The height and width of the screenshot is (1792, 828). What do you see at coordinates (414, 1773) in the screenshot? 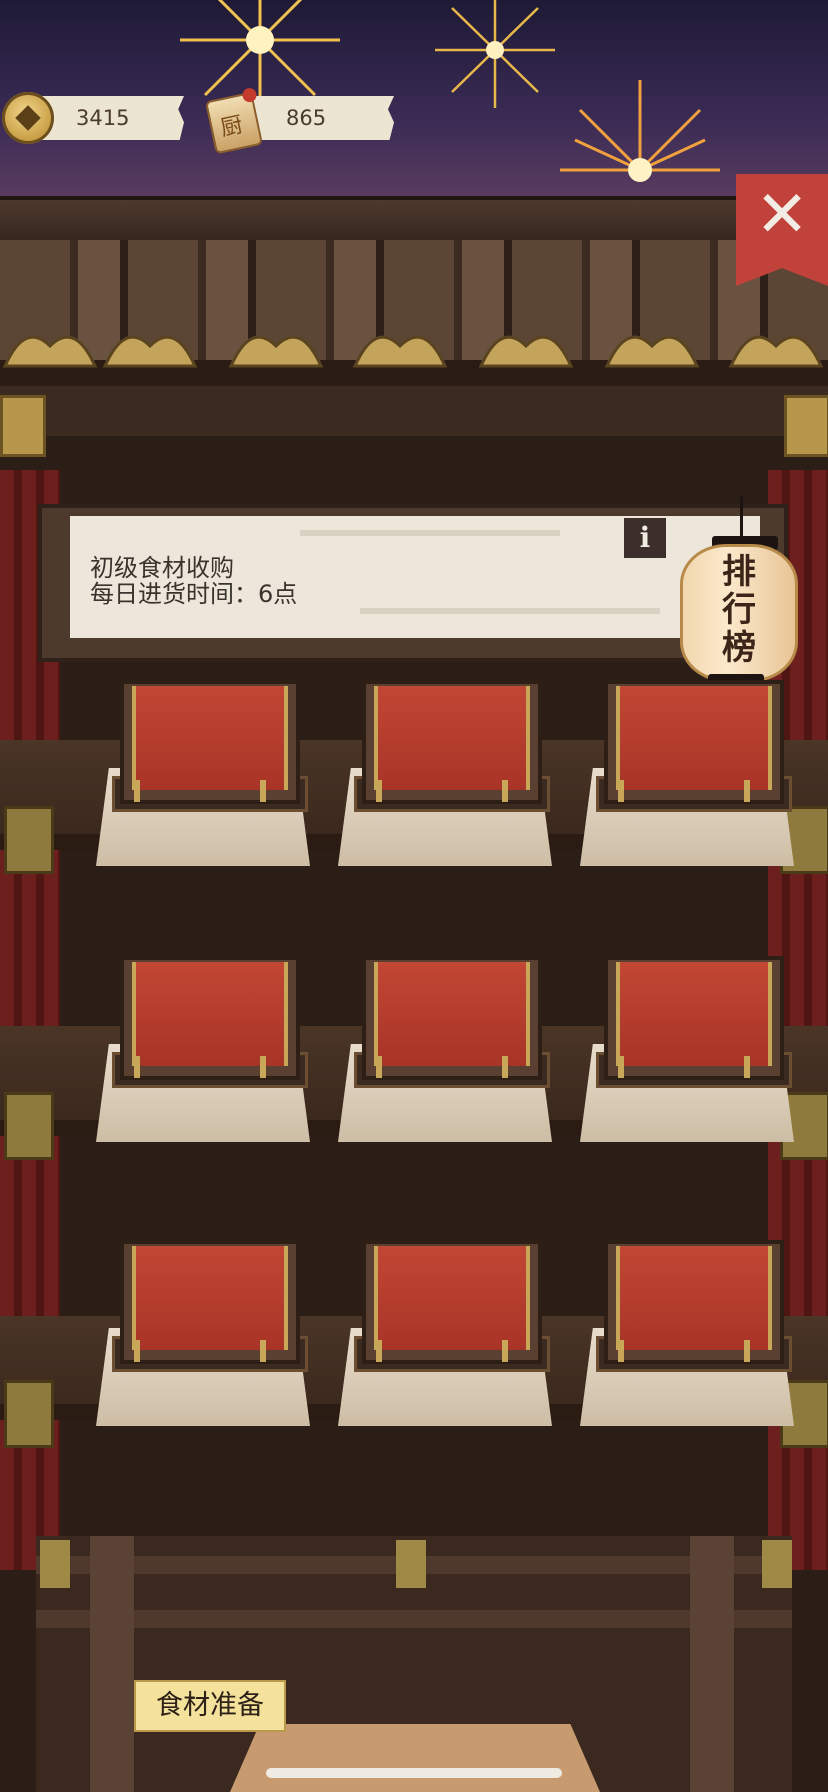
I see `home-indicator` at bounding box center [414, 1773].